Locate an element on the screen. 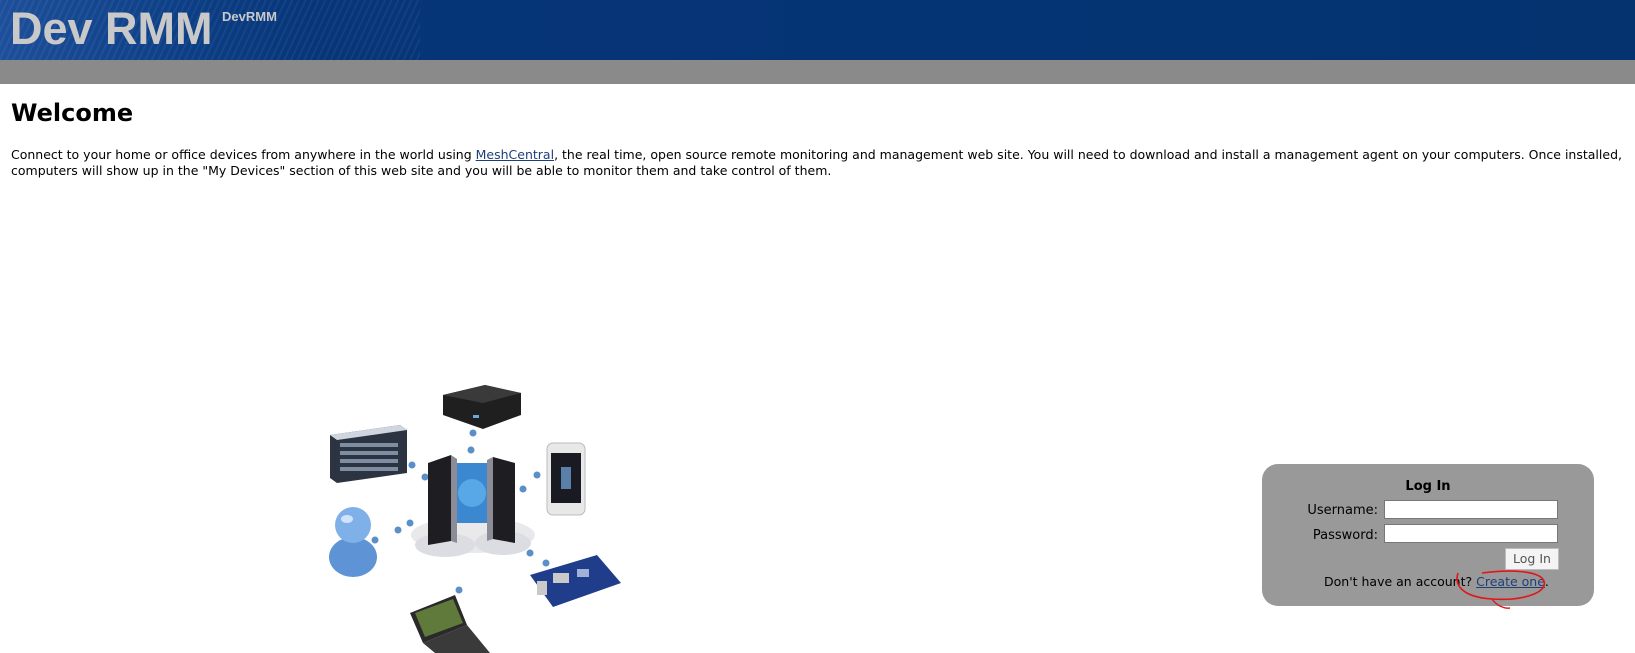 The width and height of the screenshot is (1635, 653). red-annotation-circle is located at coordinates (1501, 589).